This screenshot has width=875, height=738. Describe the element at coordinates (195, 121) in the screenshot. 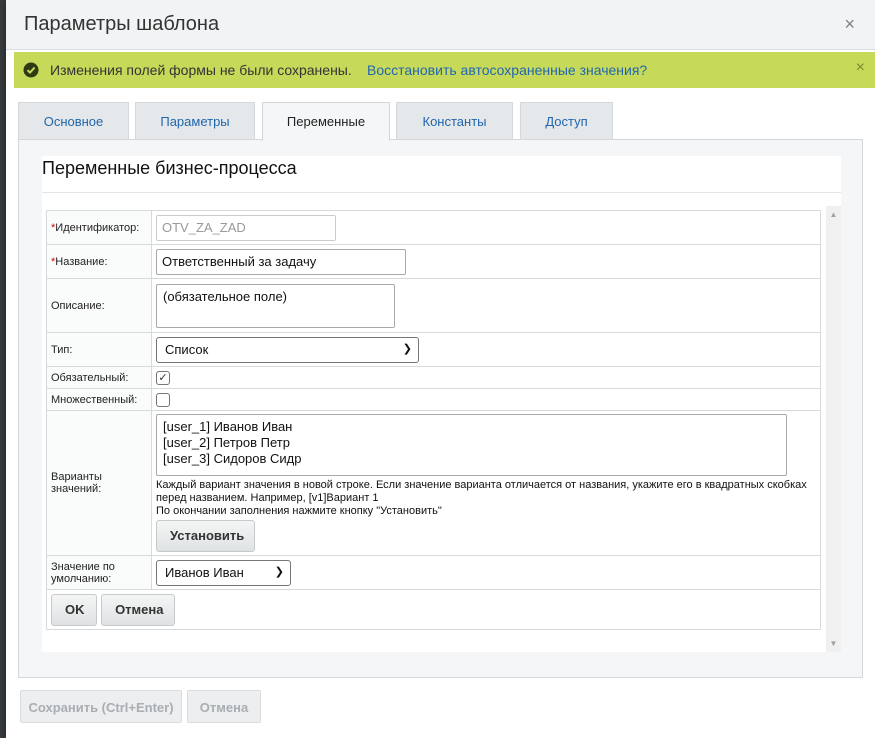

I see `tab-parameters: Параметры` at that location.